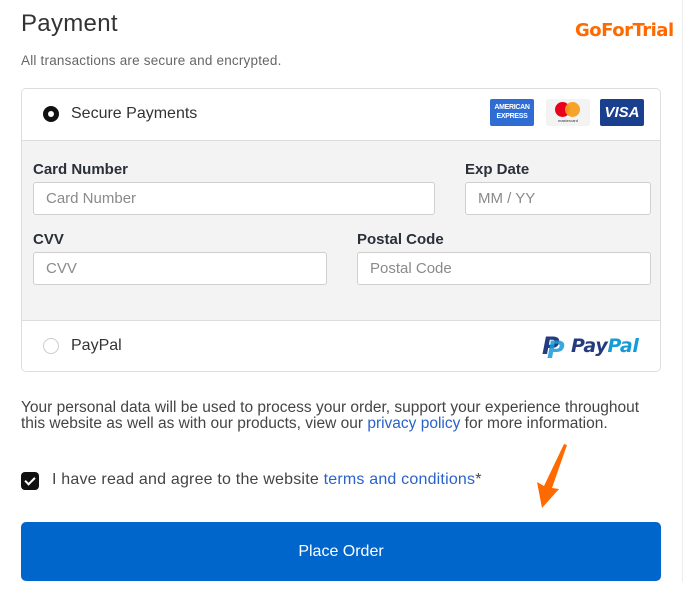  What do you see at coordinates (478, 479) in the screenshot?
I see `required-mark: *` at bounding box center [478, 479].